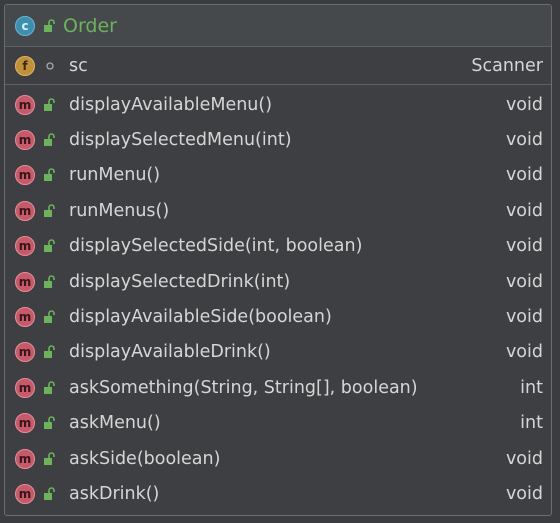 This screenshot has width=560, height=523. I want to click on class-name: Order, so click(90, 25).